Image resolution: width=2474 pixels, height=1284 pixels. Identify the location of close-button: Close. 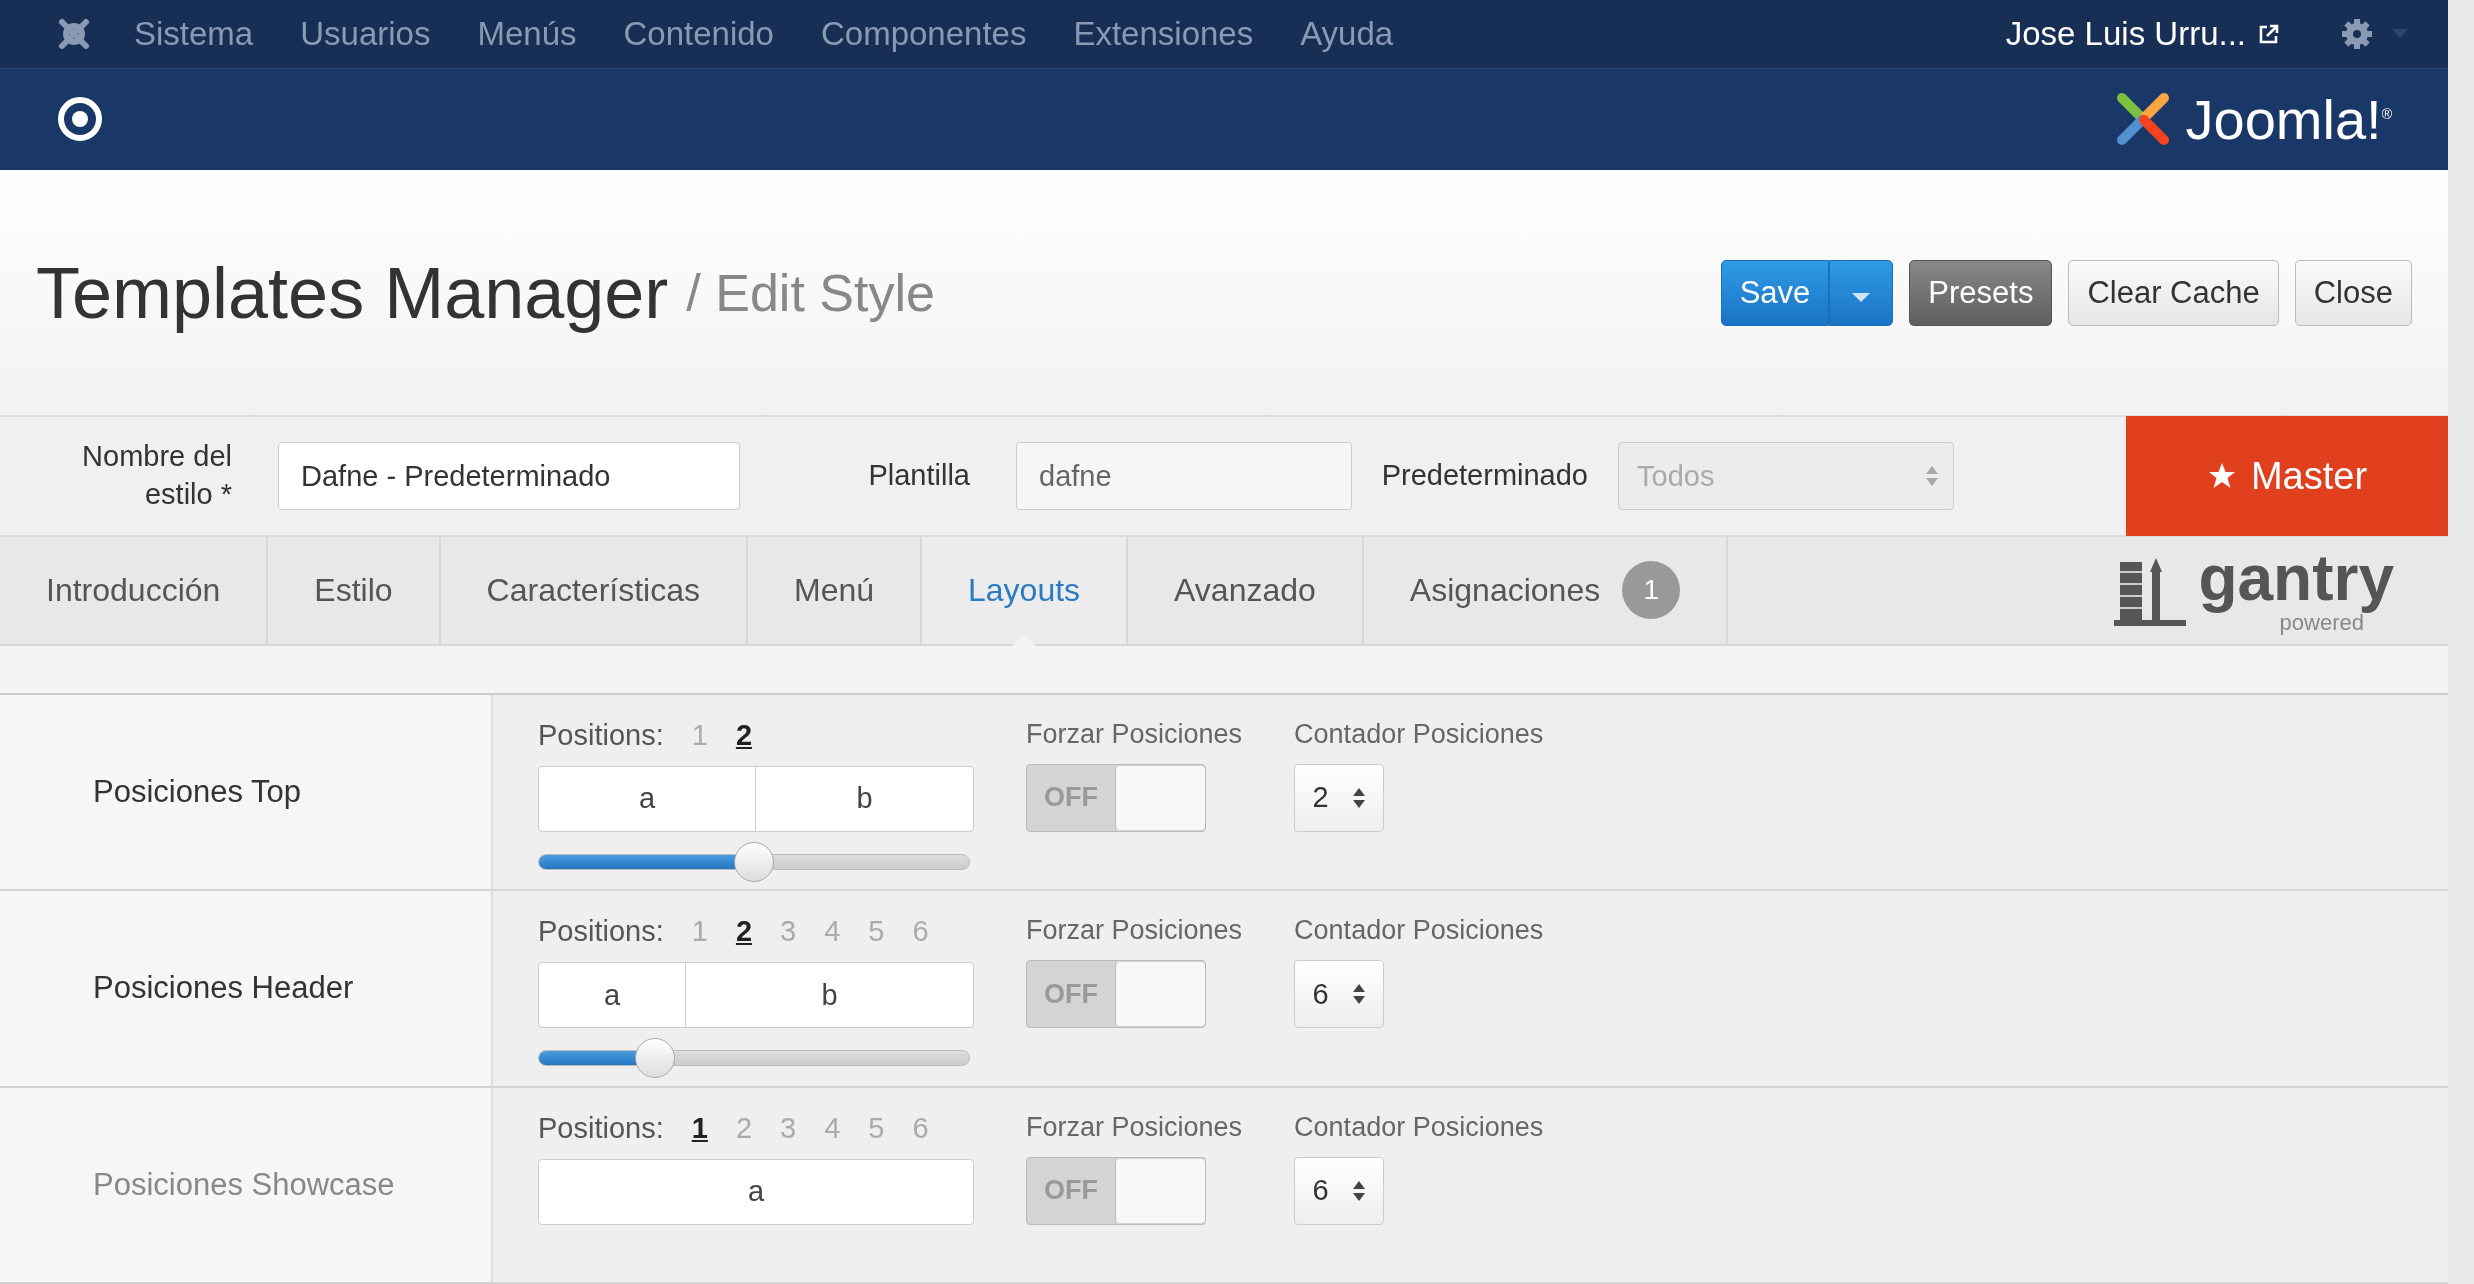
(2353, 292).